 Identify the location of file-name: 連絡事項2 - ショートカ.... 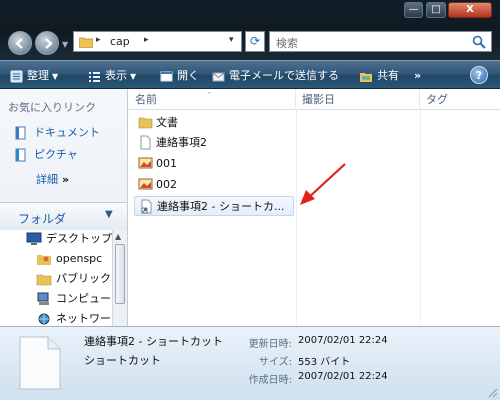
(221, 206).